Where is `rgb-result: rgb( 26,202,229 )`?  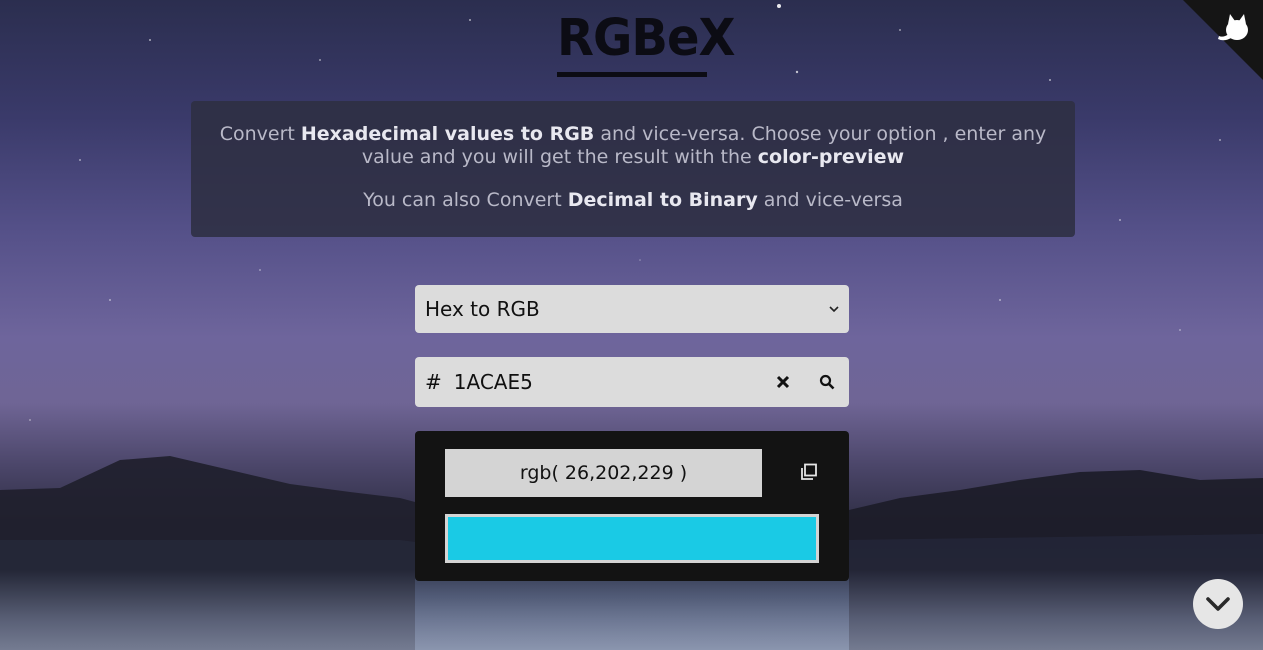 rgb-result: rgb( 26,202,229 ) is located at coordinates (603, 473).